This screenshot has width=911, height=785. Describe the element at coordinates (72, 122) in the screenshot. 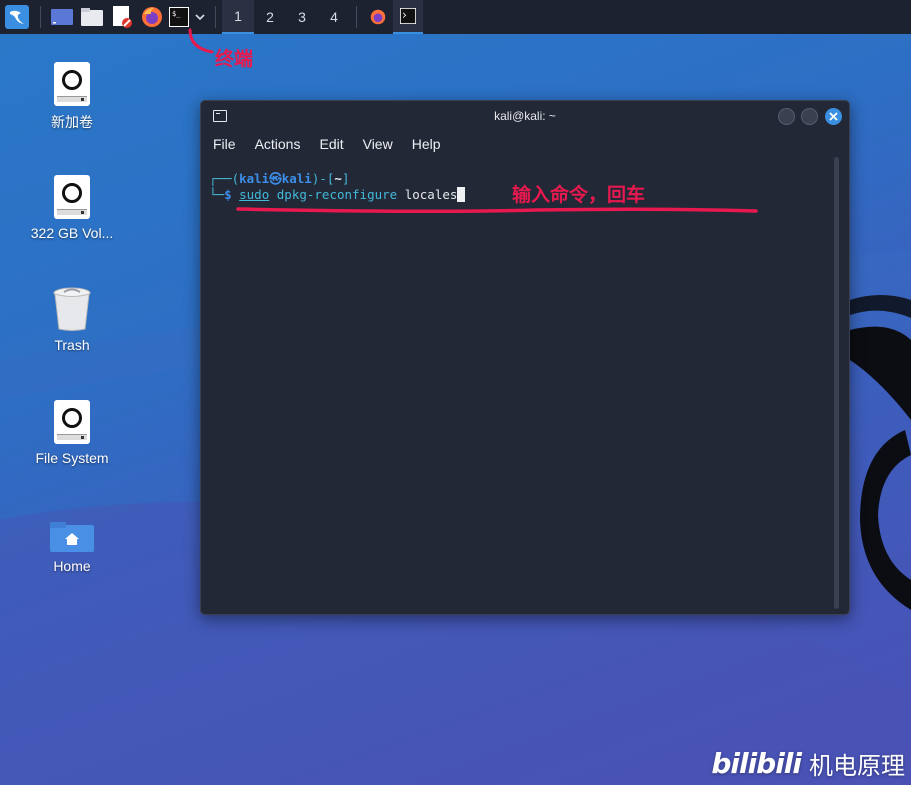

I see `desktop-icon-label: 新加卷` at that location.